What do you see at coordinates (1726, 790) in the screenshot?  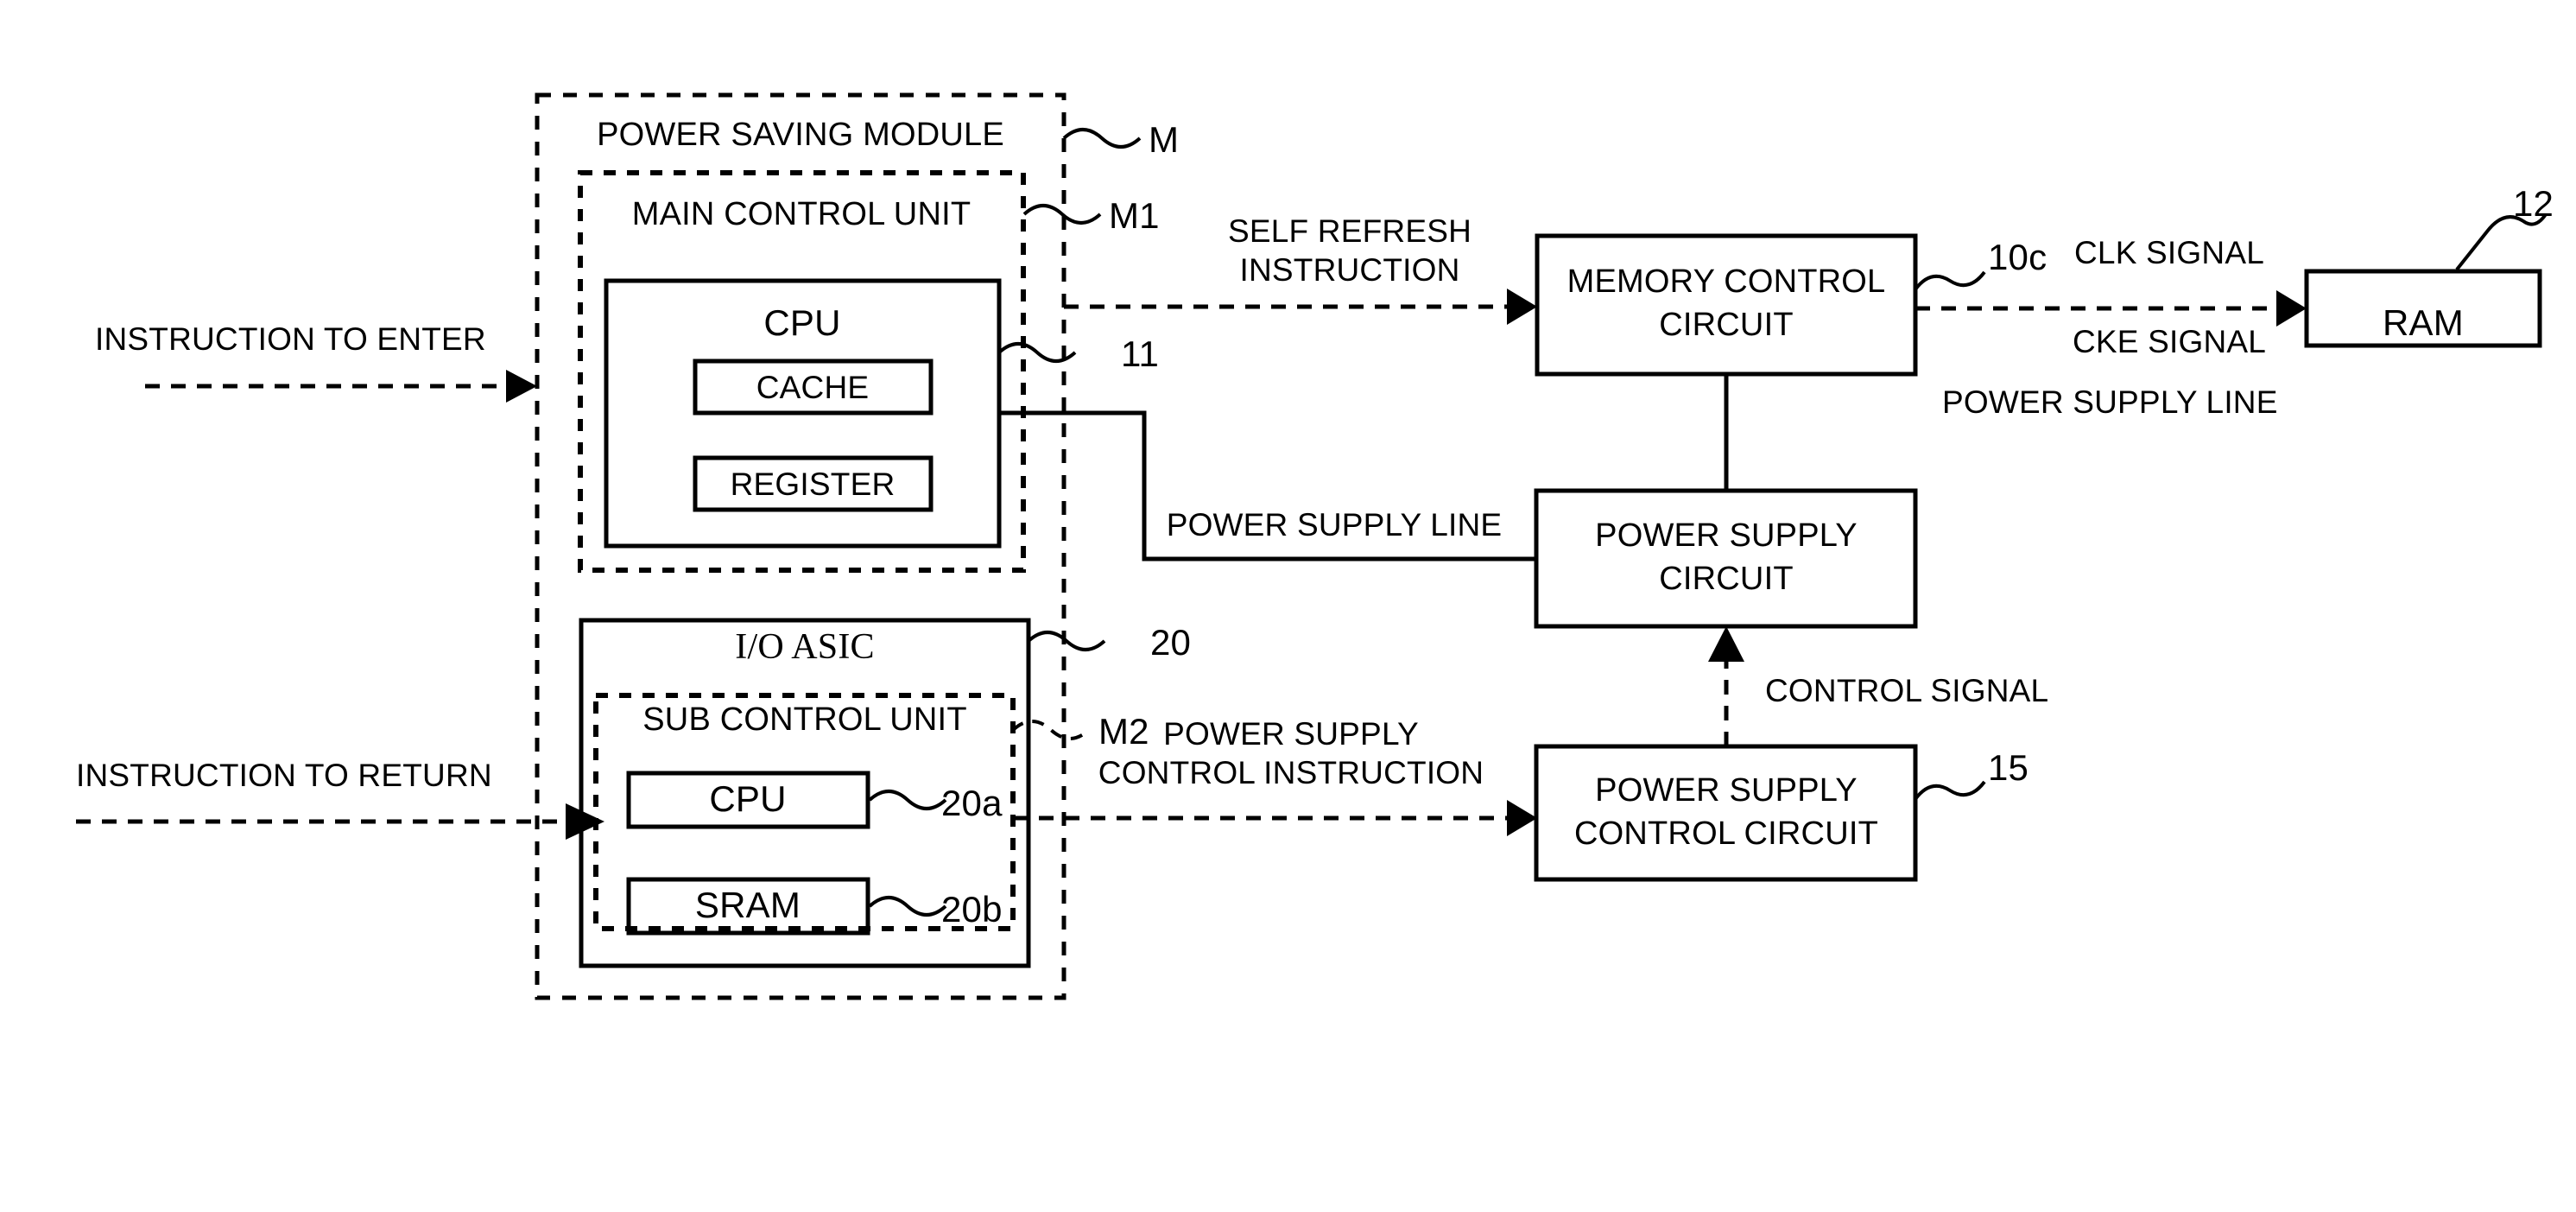 I see `power-supply-control-circuit-label-line1: POWER SUPPLY` at bounding box center [1726, 790].